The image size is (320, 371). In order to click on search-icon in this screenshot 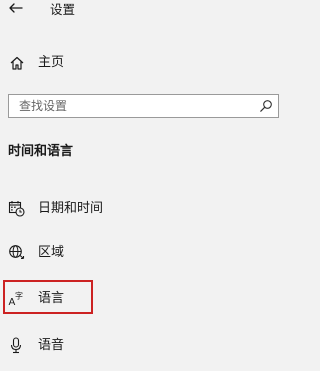, I will do `click(266, 106)`.